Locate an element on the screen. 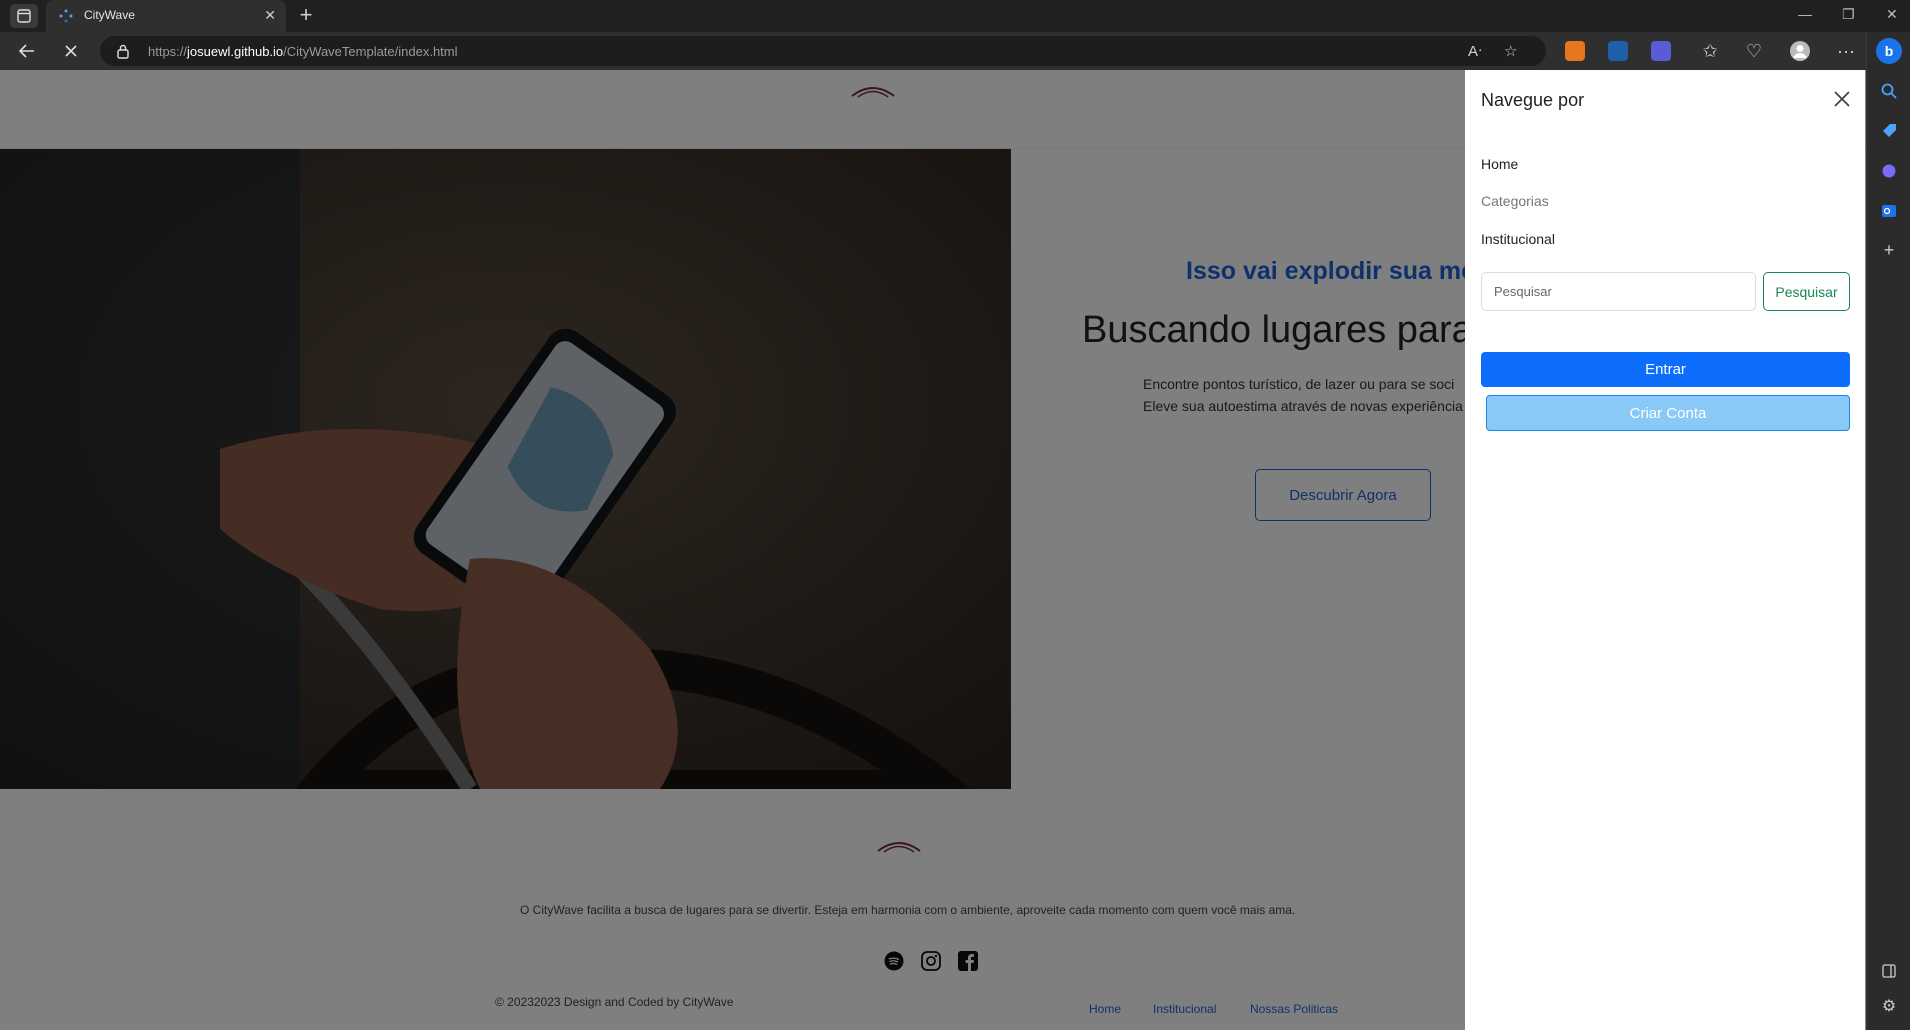 This screenshot has width=1910, height=1030. tab-actions-button is located at coordinates (24, 16).